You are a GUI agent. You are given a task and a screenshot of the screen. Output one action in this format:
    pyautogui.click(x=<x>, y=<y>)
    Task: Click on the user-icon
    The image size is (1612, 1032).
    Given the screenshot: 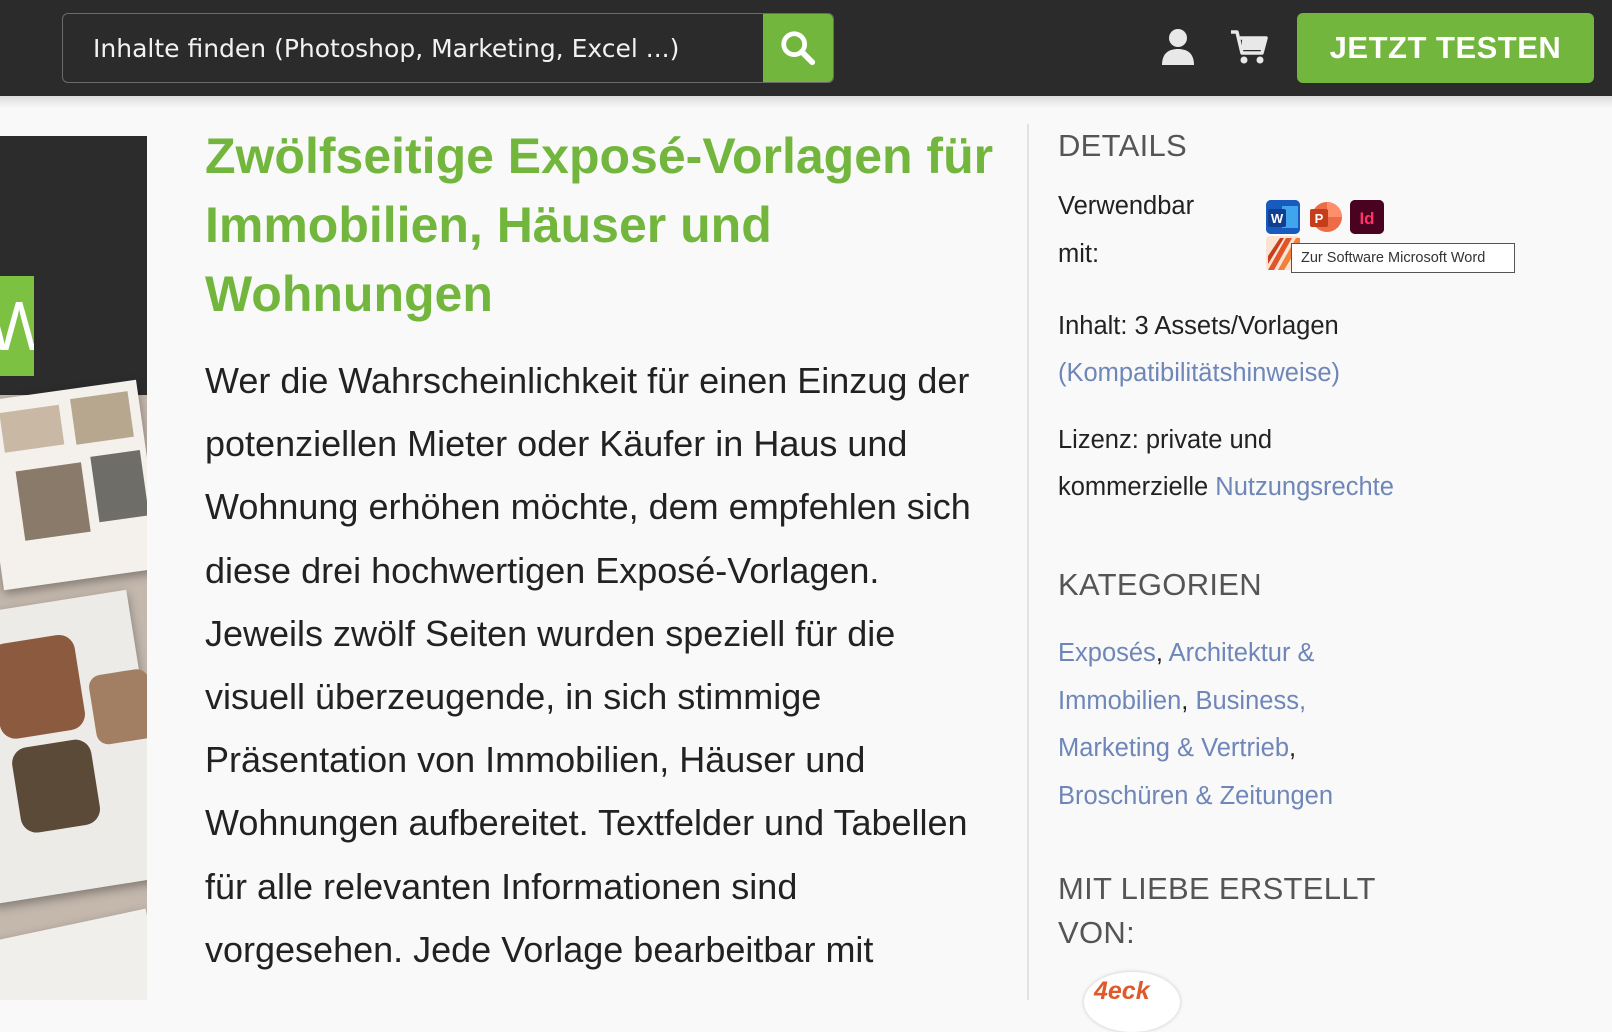 What is the action you would take?
    pyautogui.click(x=1178, y=47)
    